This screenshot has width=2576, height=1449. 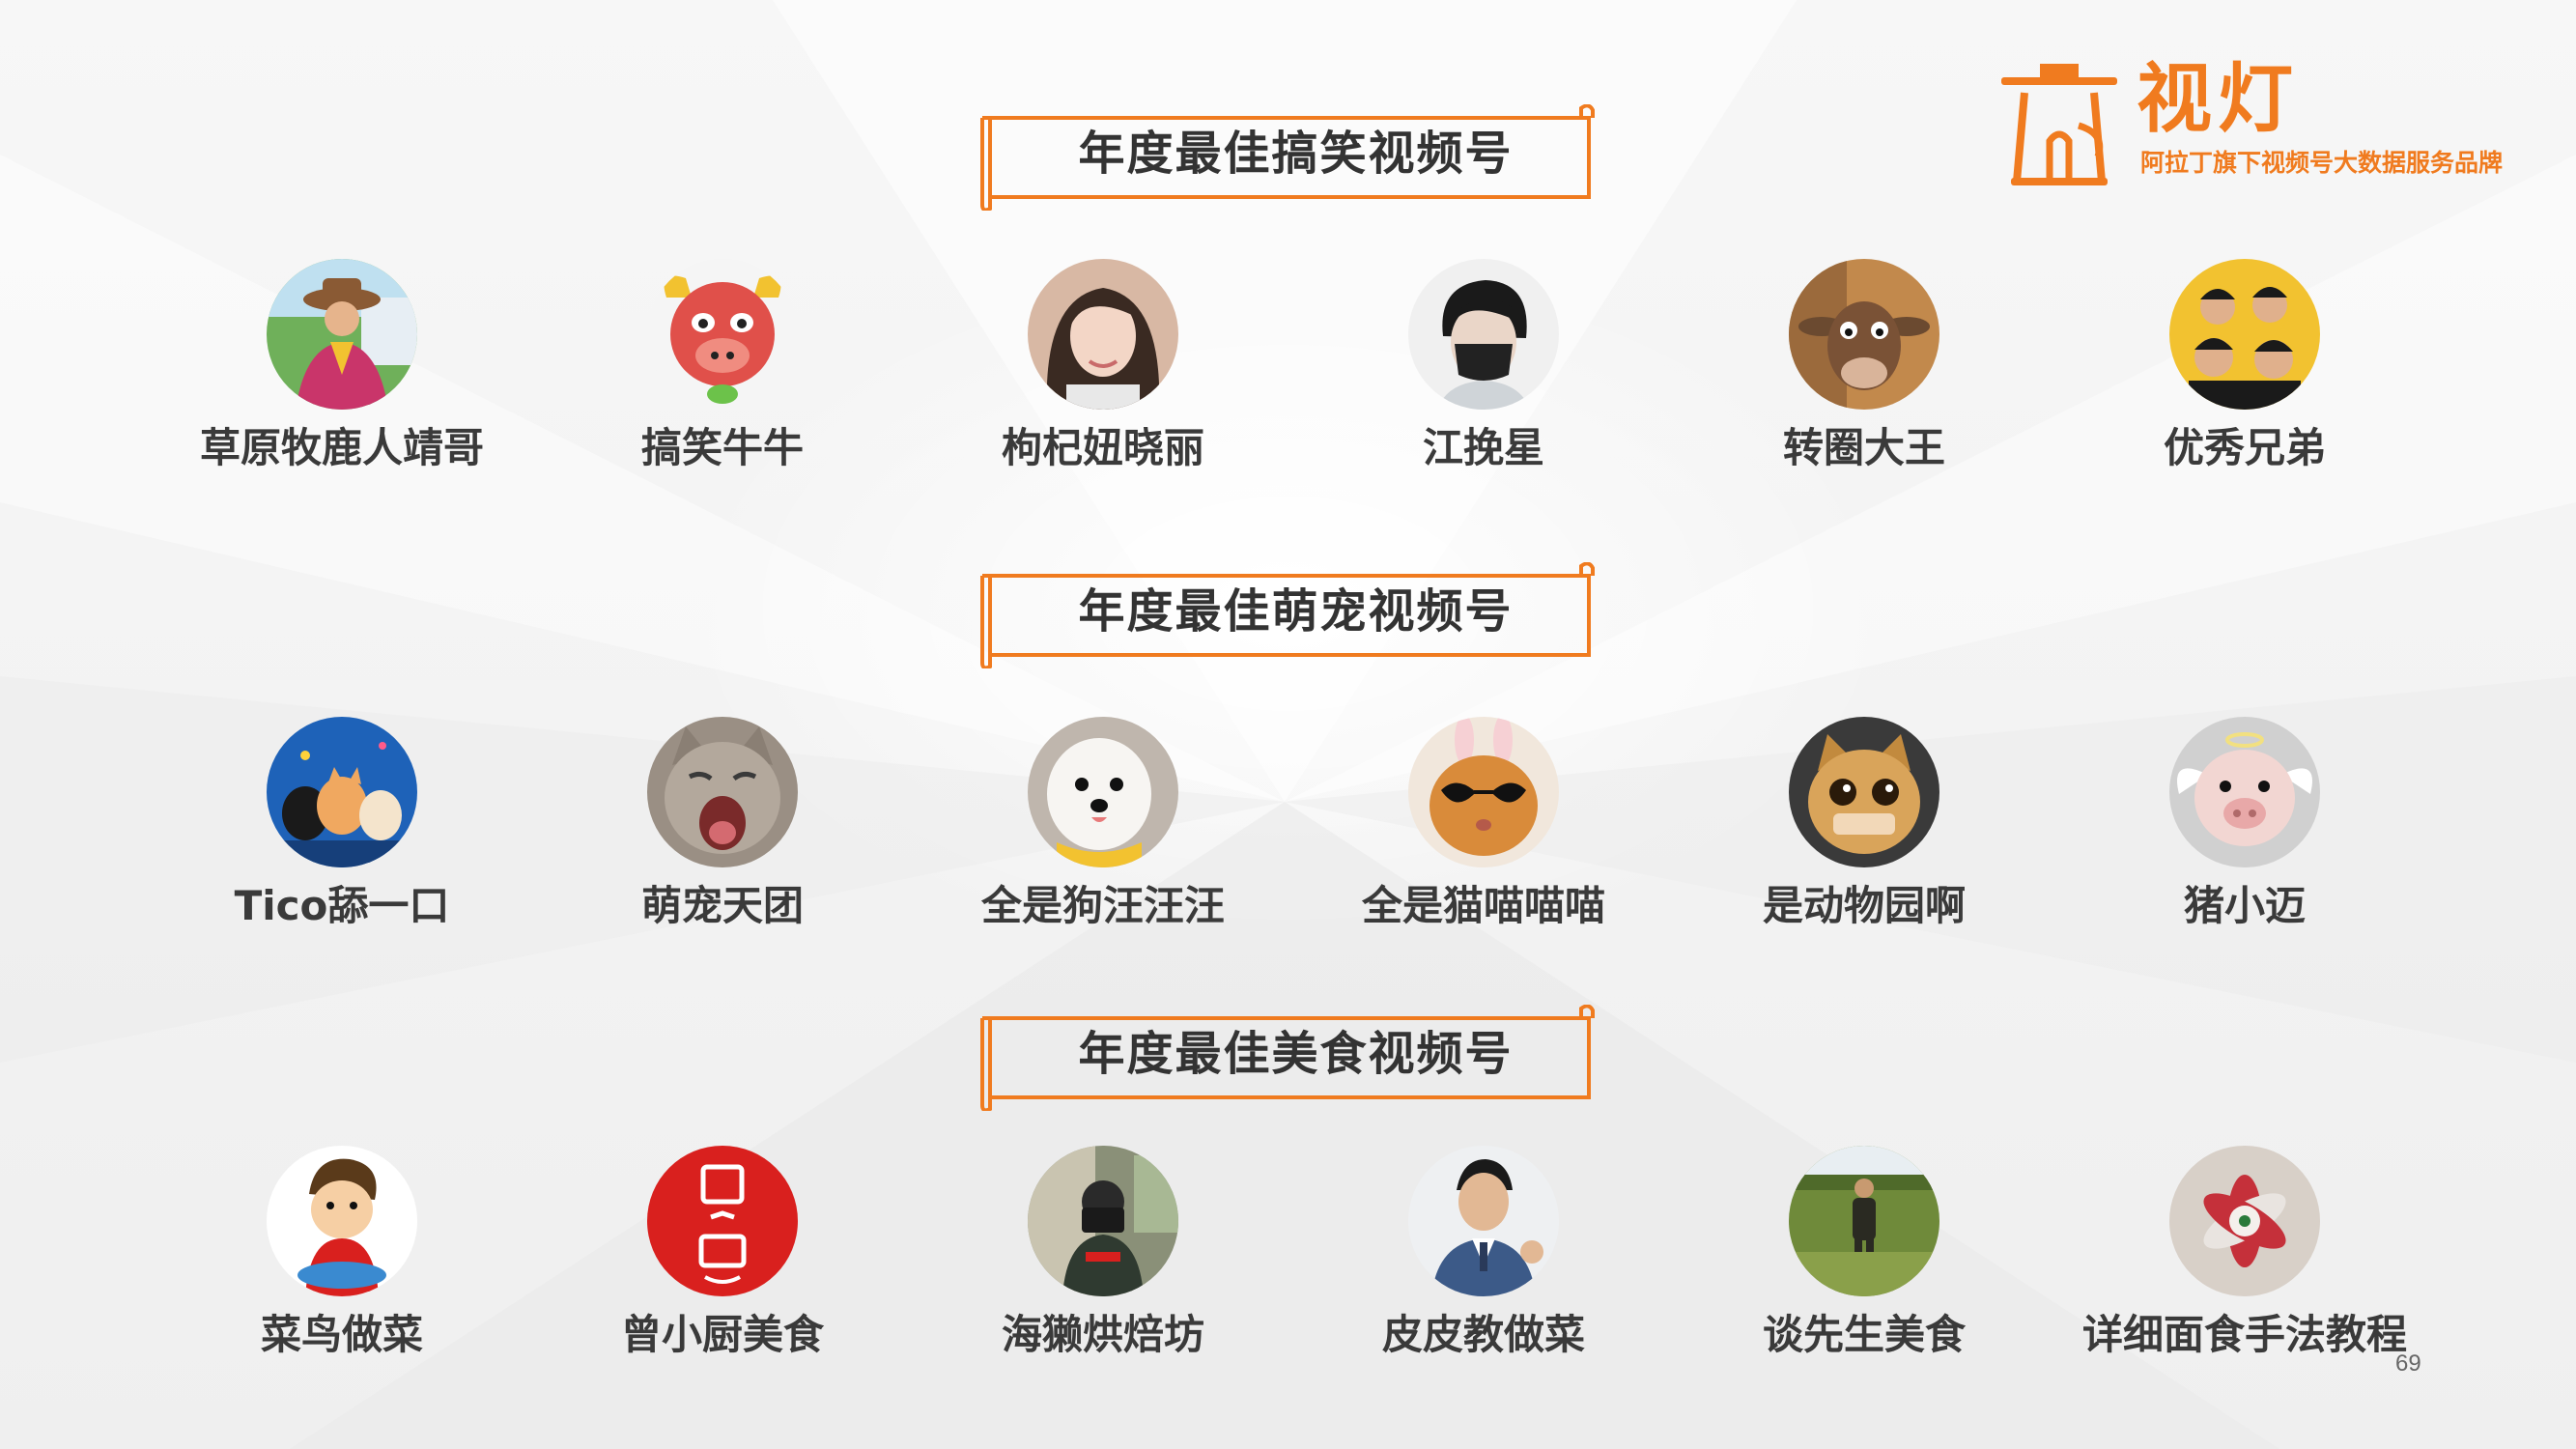 I want to click on brand-tagline: 阿拉丁旗下视频号大数据服务品牌, so click(x=2322, y=163).